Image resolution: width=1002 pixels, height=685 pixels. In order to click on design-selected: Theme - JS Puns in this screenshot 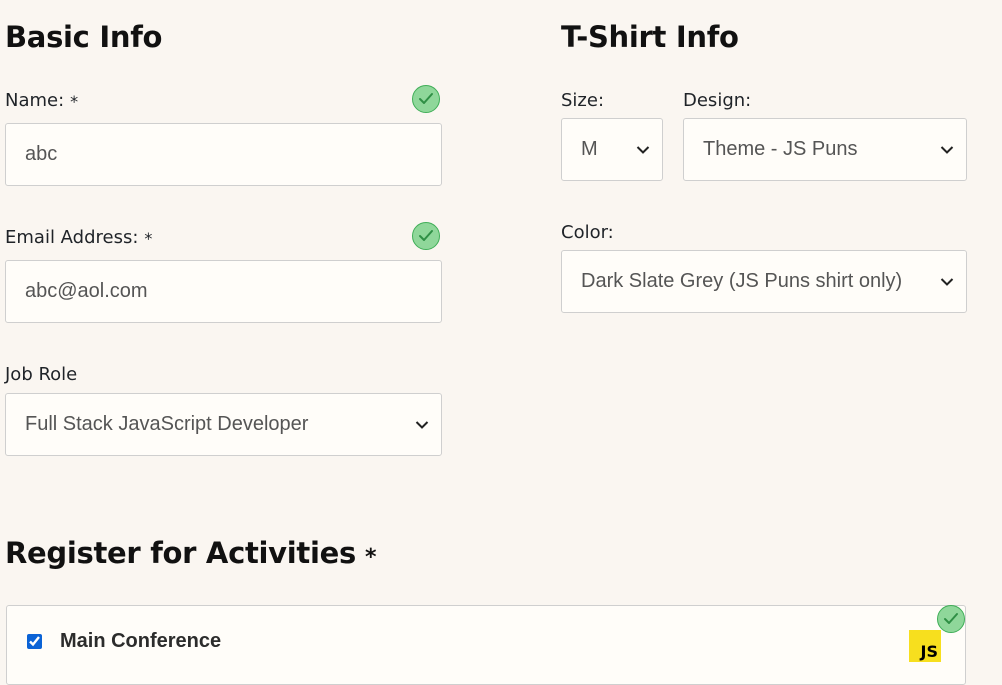, I will do `click(780, 149)`.